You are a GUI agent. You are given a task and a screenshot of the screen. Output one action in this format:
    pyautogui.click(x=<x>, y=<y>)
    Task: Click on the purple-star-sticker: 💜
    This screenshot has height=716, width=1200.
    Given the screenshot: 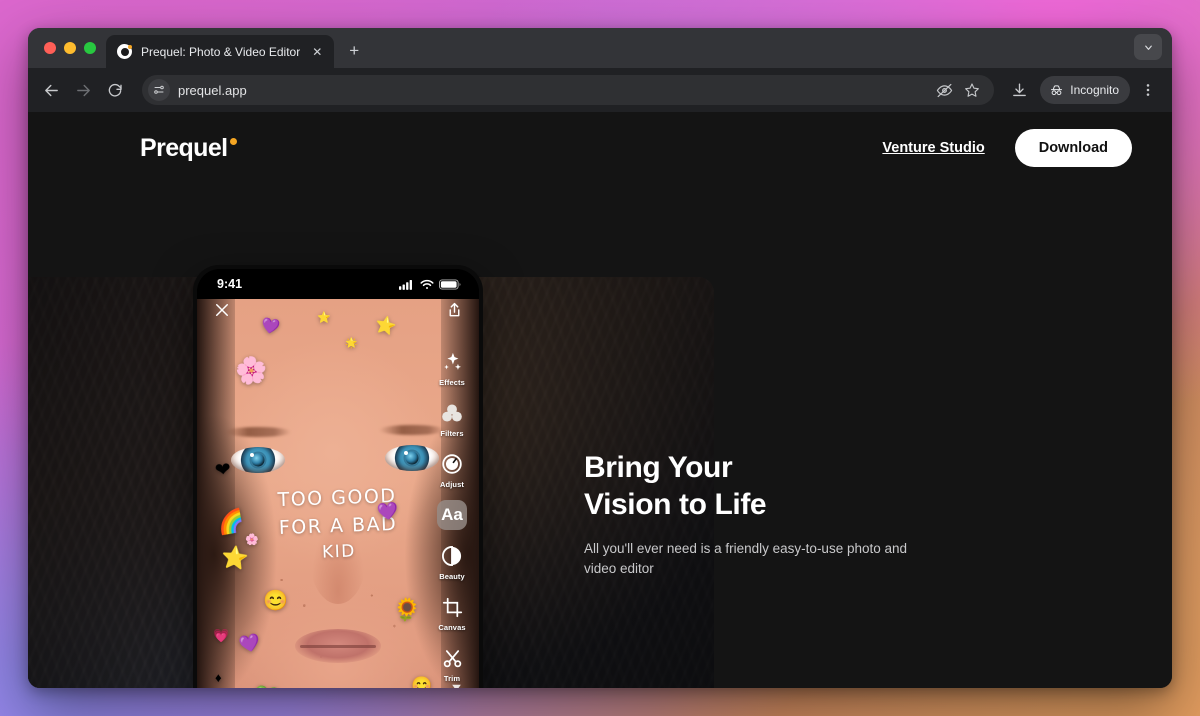 What is the action you would take?
    pyautogui.click(x=249, y=643)
    